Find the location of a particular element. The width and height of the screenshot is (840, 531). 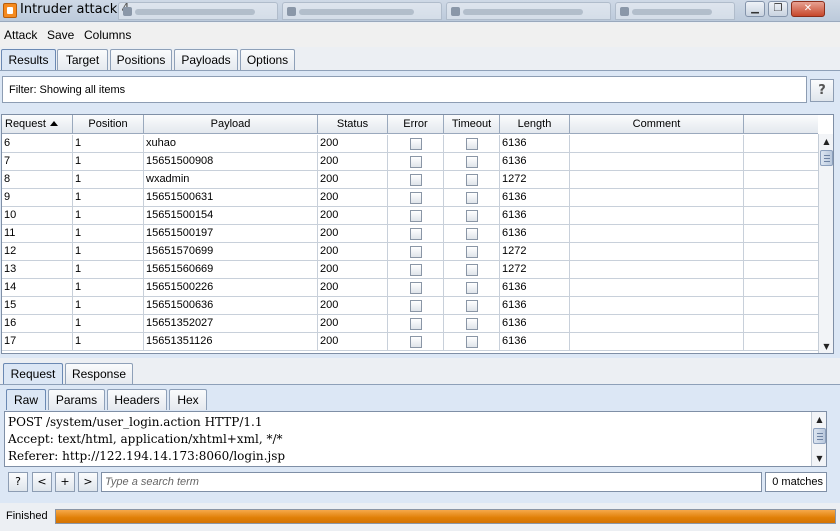

search-input is located at coordinates (431, 482).